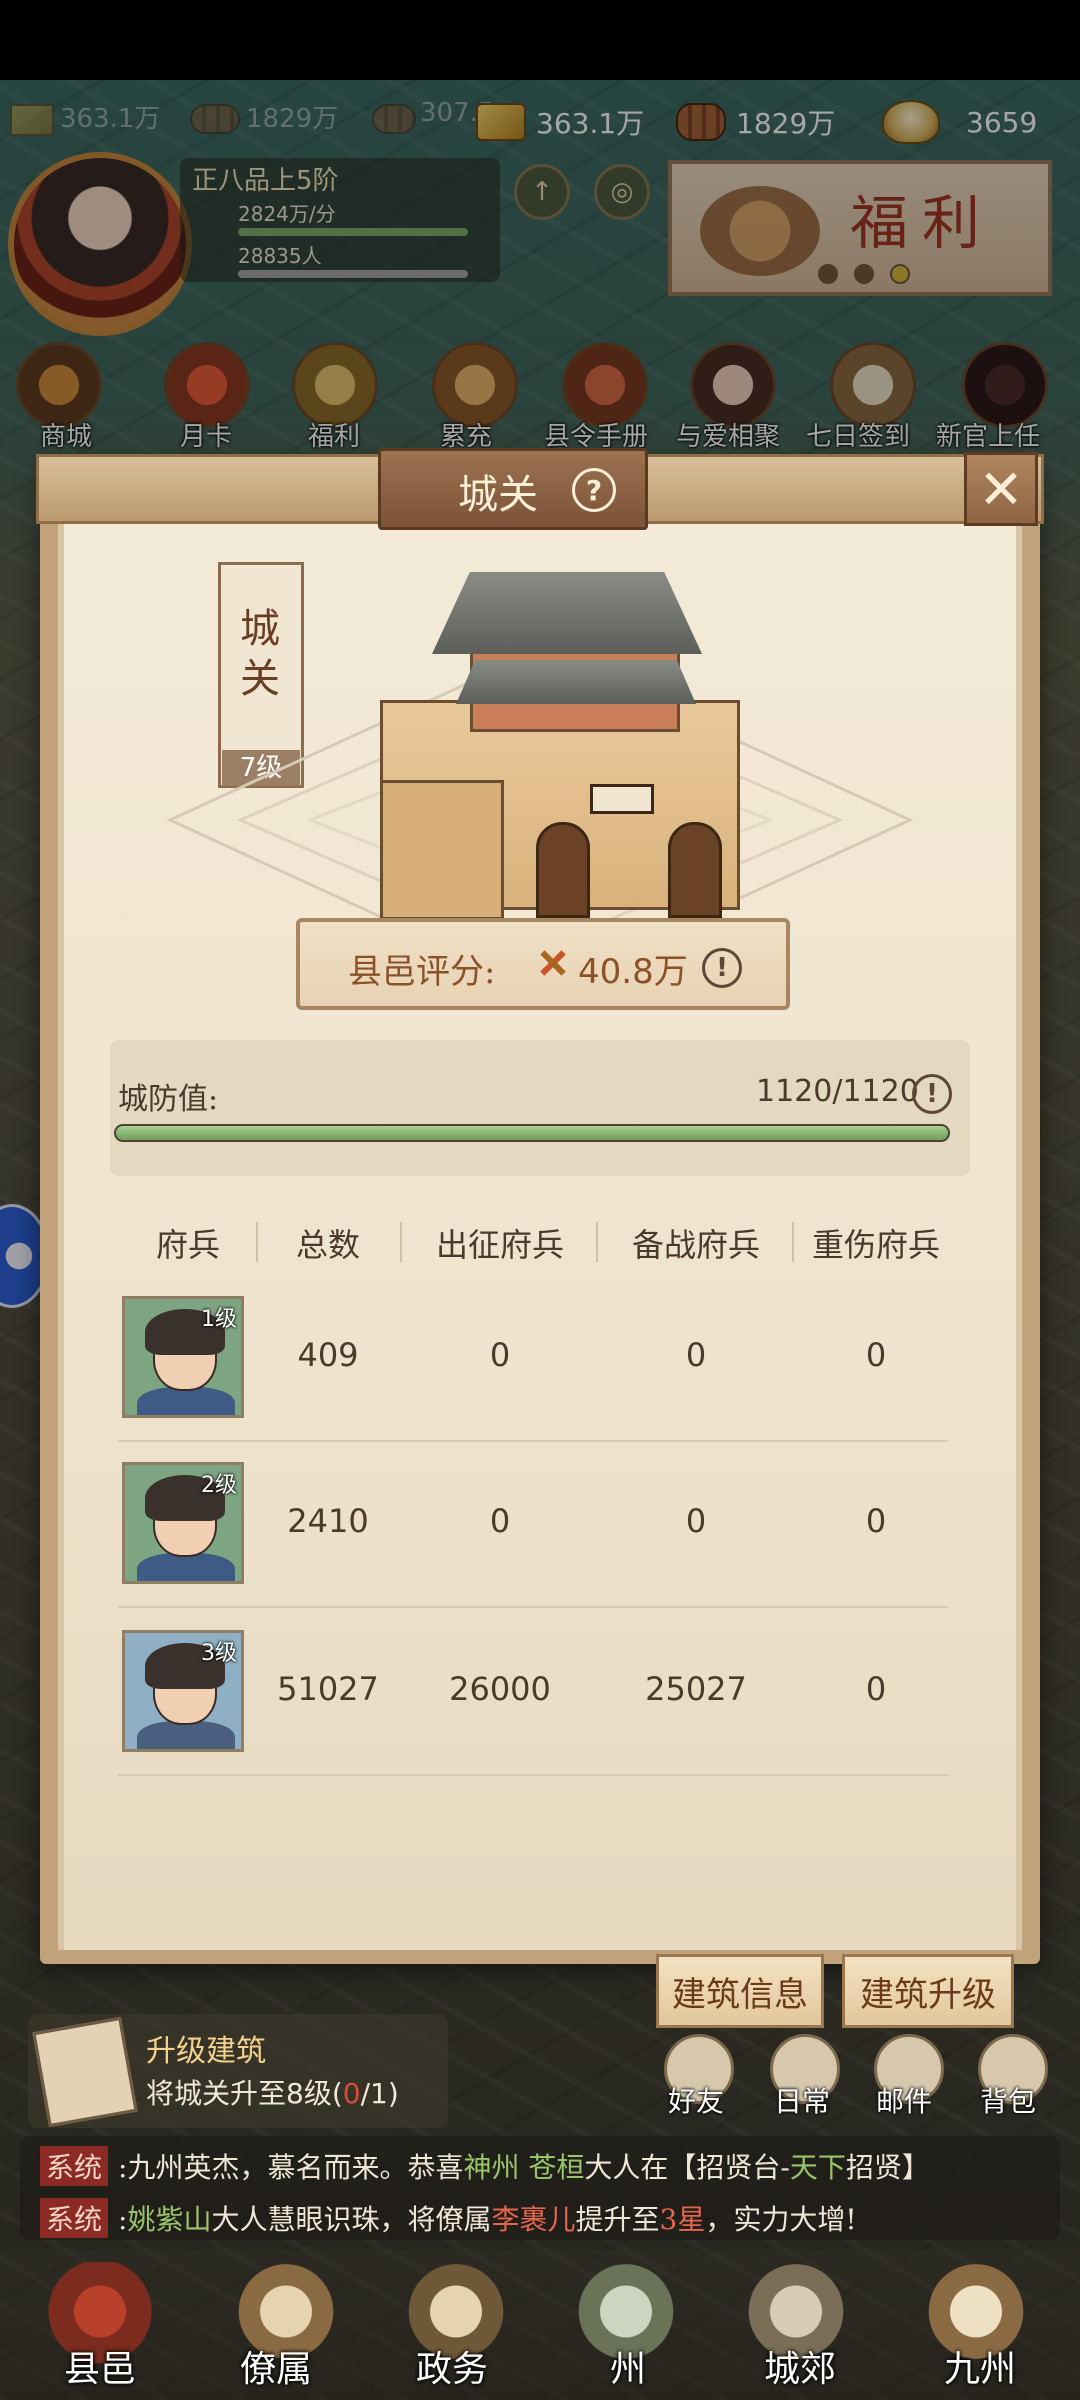 The height and width of the screenshot is (2400, 1080). What do you see at coordinates (272, 2093) in the screenshot?
I see `quest-description: 将城关升至8级(0/1)` at bounding box center [272, 2093].